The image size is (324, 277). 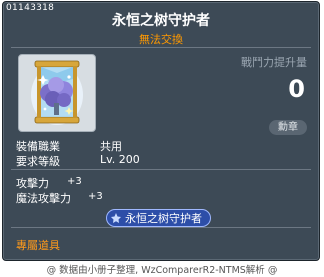 What do you see at coordinates (162, 270) in the screenshot?
I see `footer-credit: @ 数据由小册子整理, WzComparerR2-NTMS解析 @` at bounding box center [162, 270].